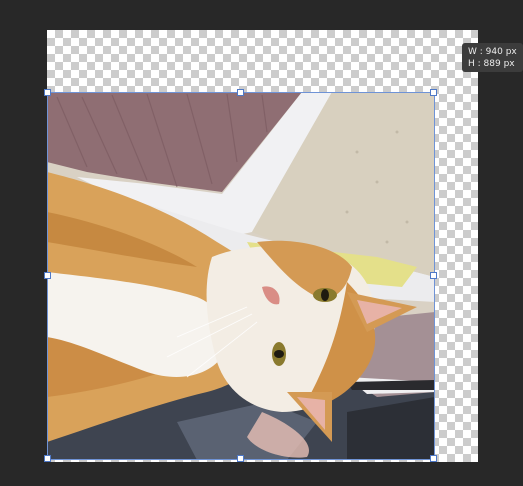 This screenshot has height=486, width=523. Describe the element at coordinates (475, 52) in the screenshot. I see `width-label: W :` at that location.